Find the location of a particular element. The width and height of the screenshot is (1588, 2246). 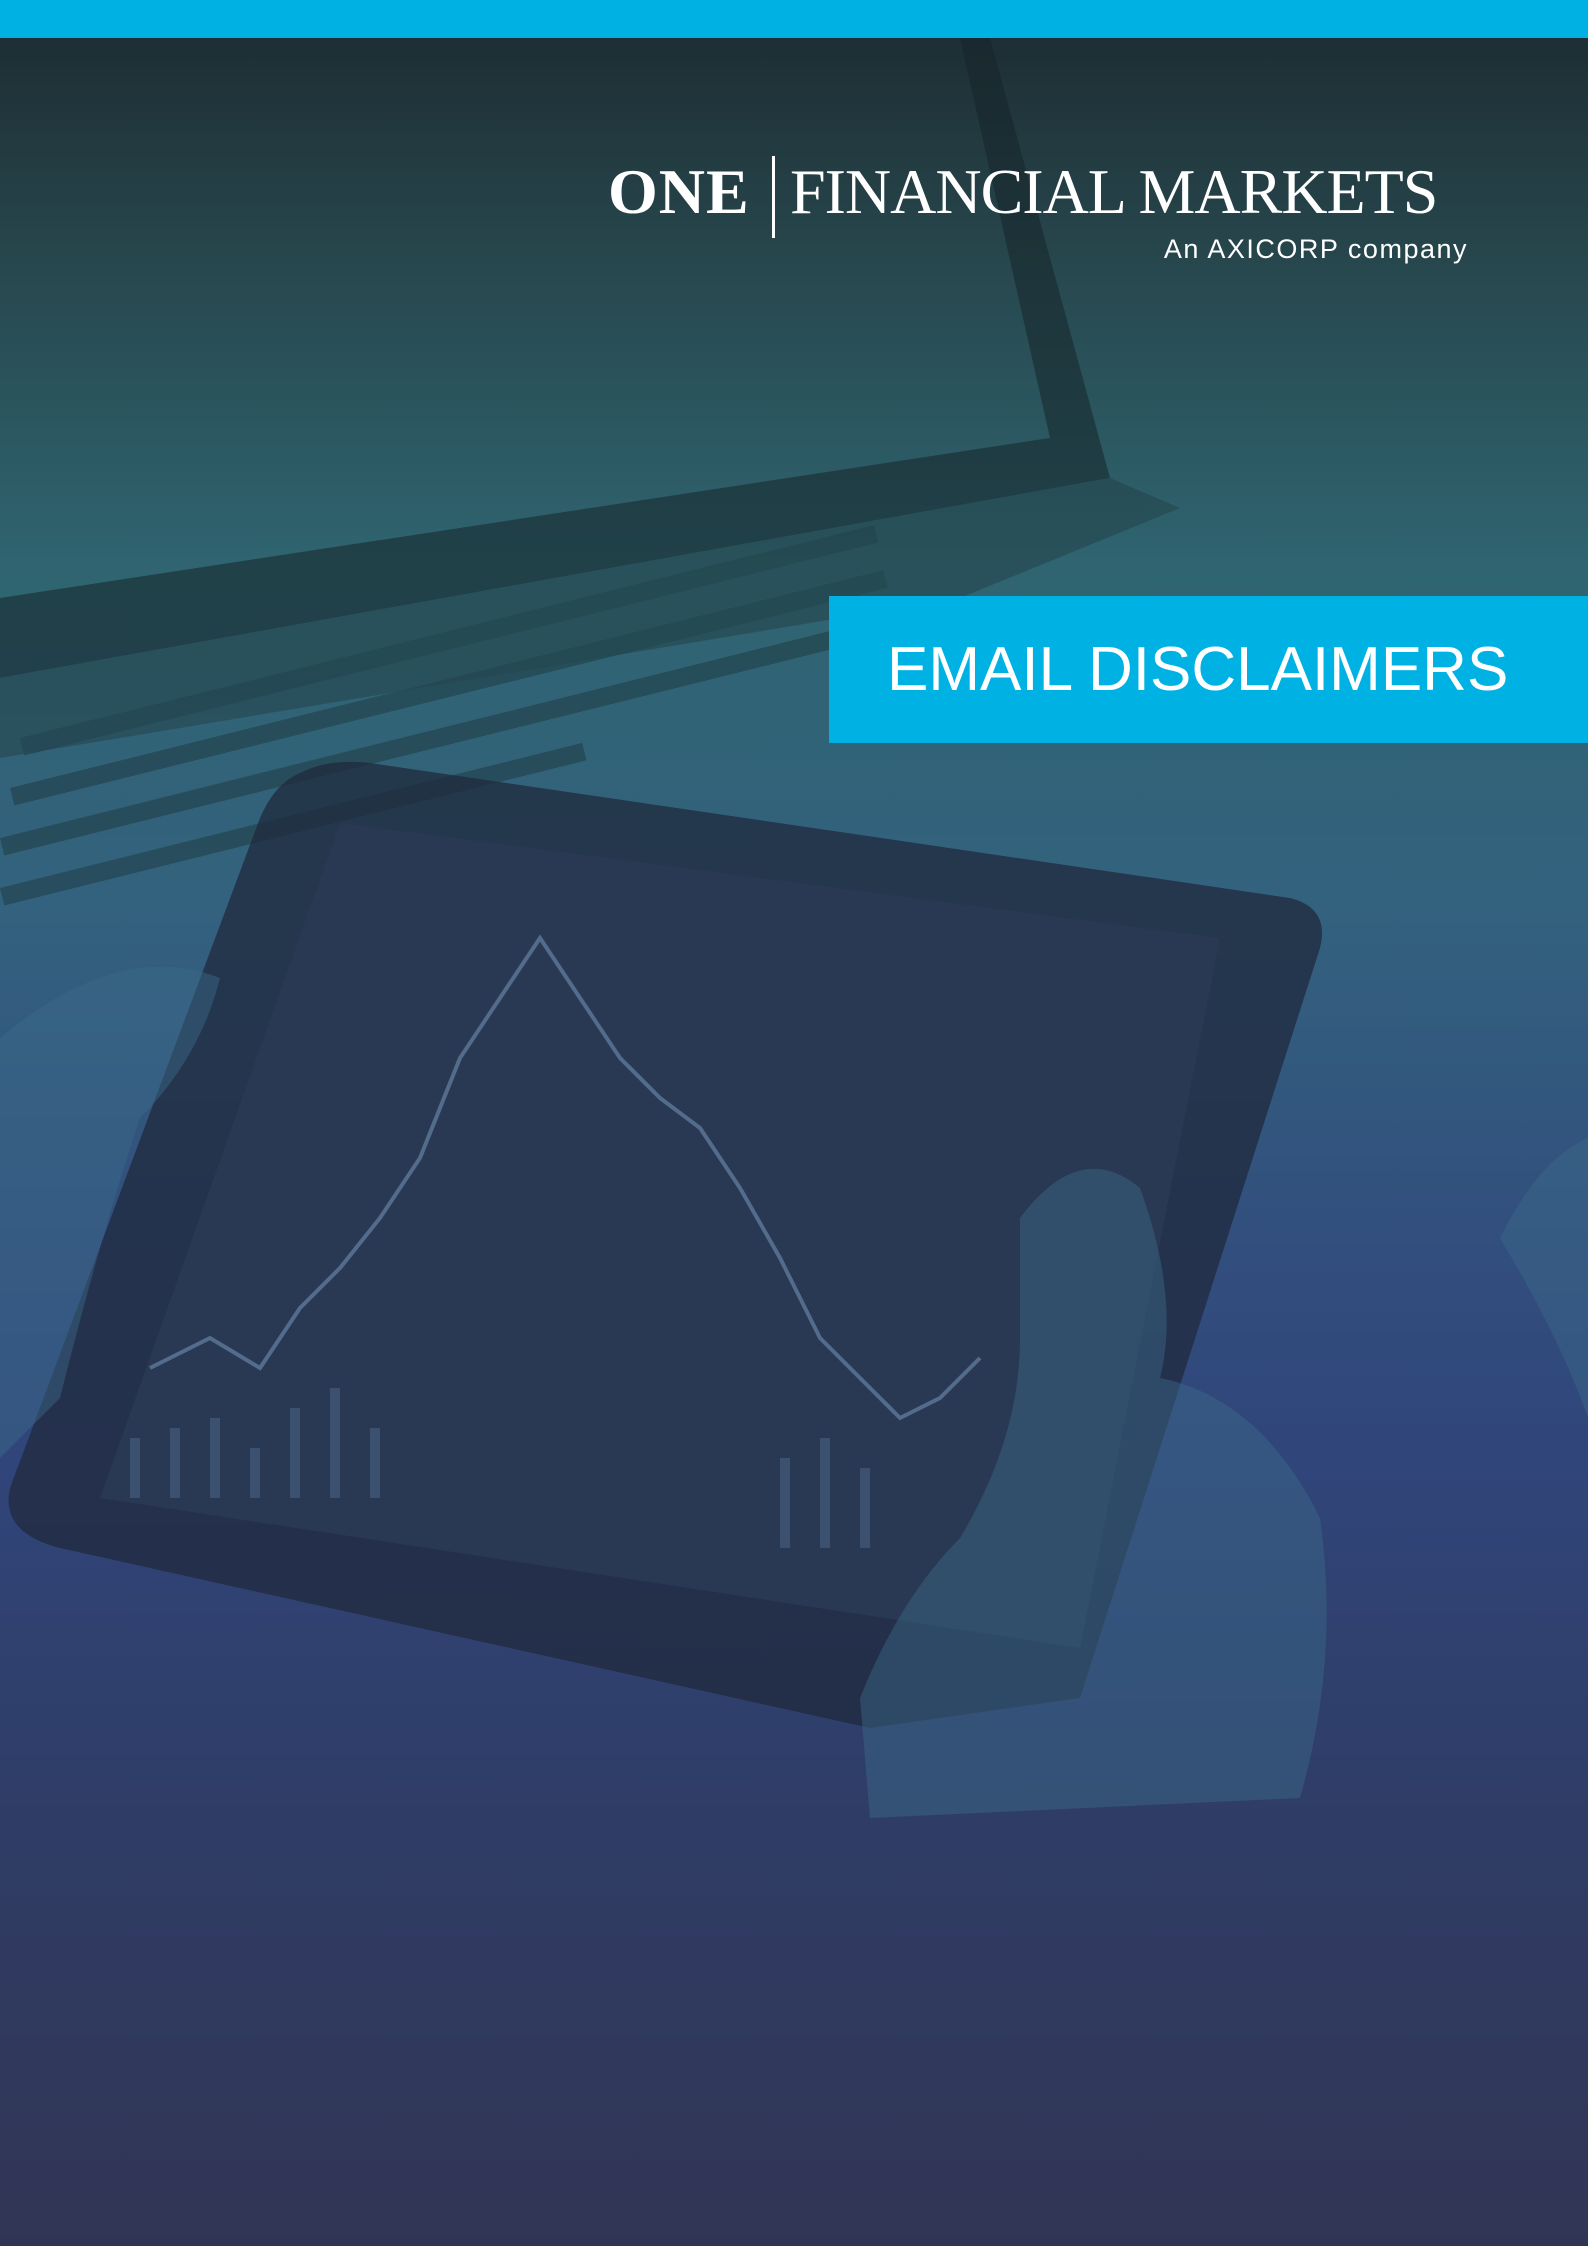

document-title: EMAIL DISCLAIMERS is located at coordinates (1198, 669).